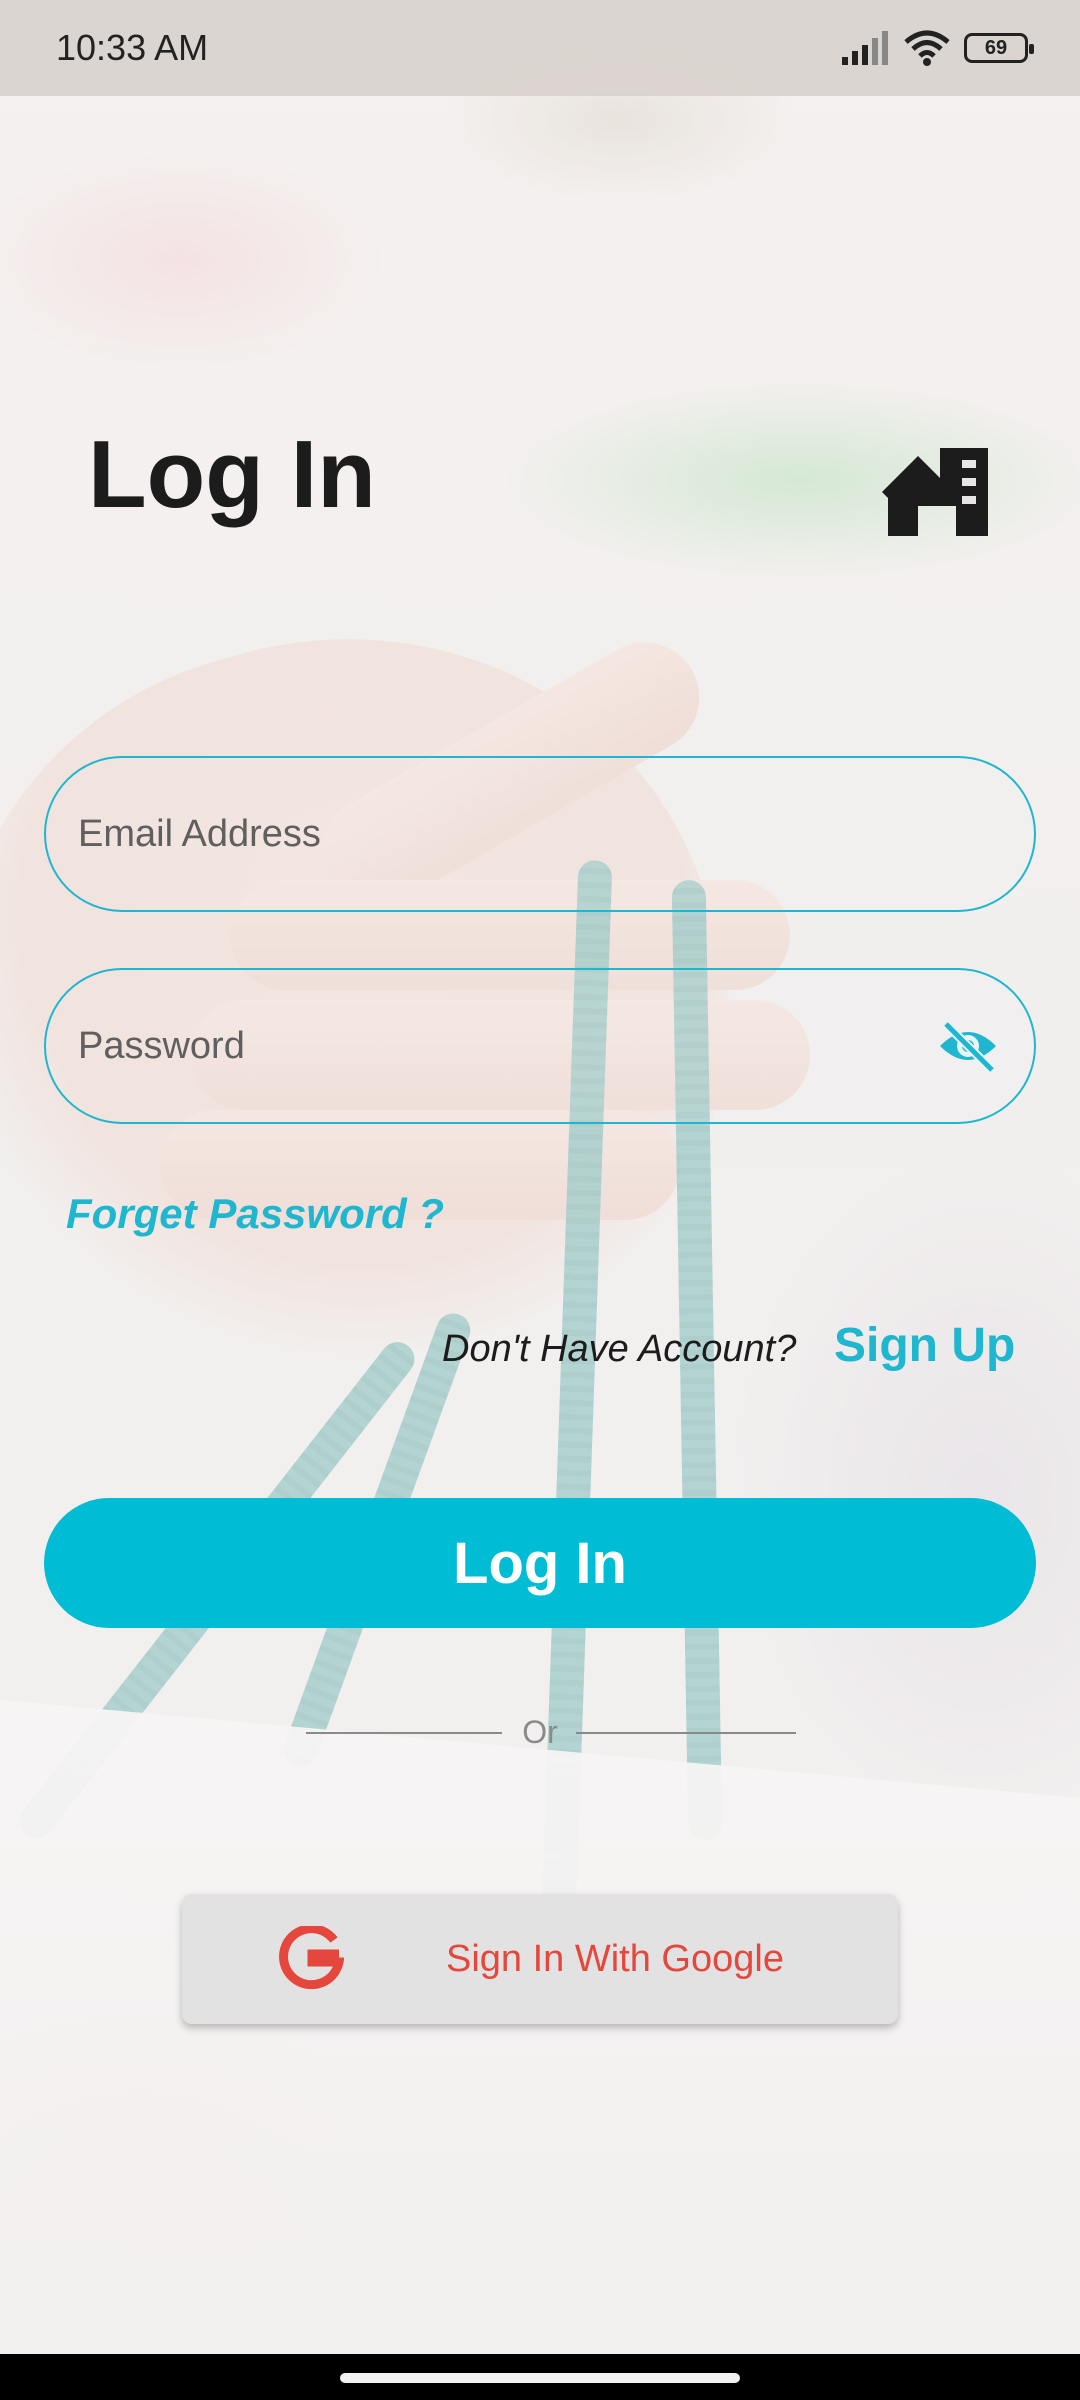  I want to click on password-field, so click(540, 1046).